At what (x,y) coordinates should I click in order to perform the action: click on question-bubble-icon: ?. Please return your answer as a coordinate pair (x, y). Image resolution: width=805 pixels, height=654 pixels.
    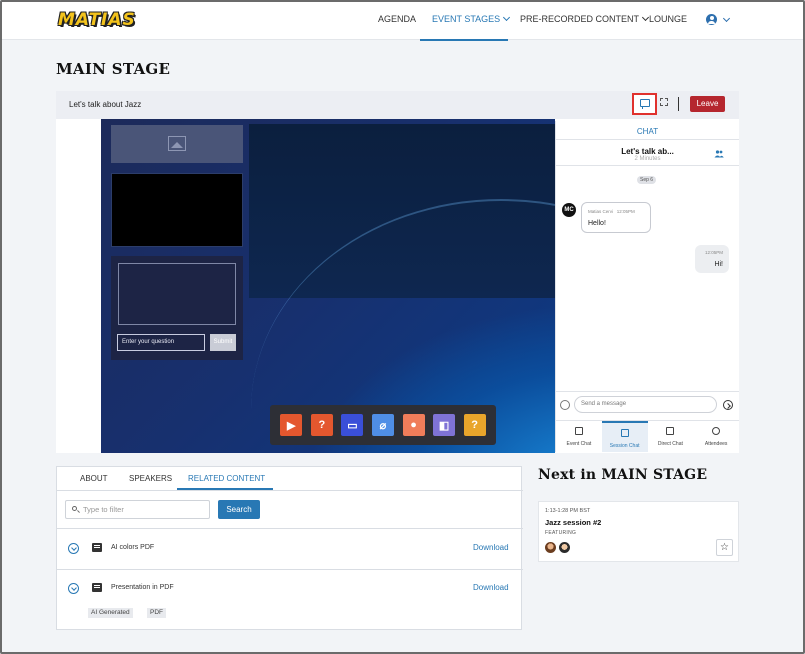
    Looking at the image, I should click on (321, 425).